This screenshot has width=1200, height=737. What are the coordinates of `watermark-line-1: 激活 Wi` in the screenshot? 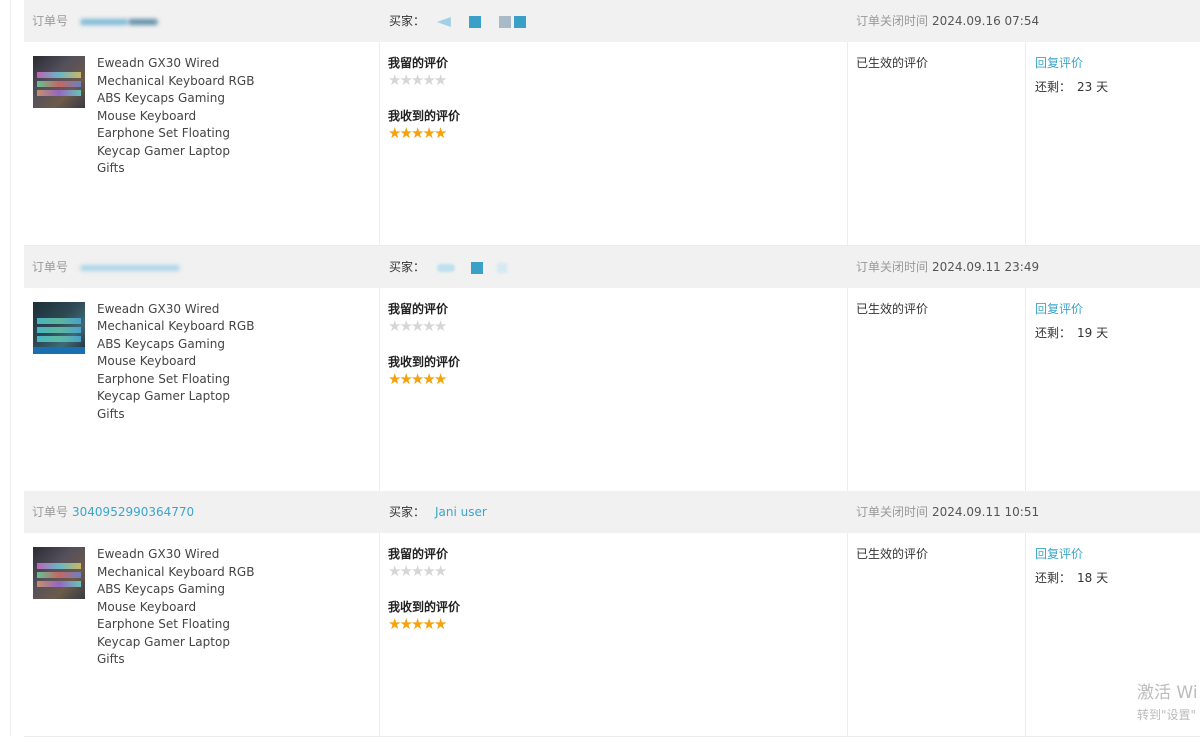 It's located at (1167, 693).